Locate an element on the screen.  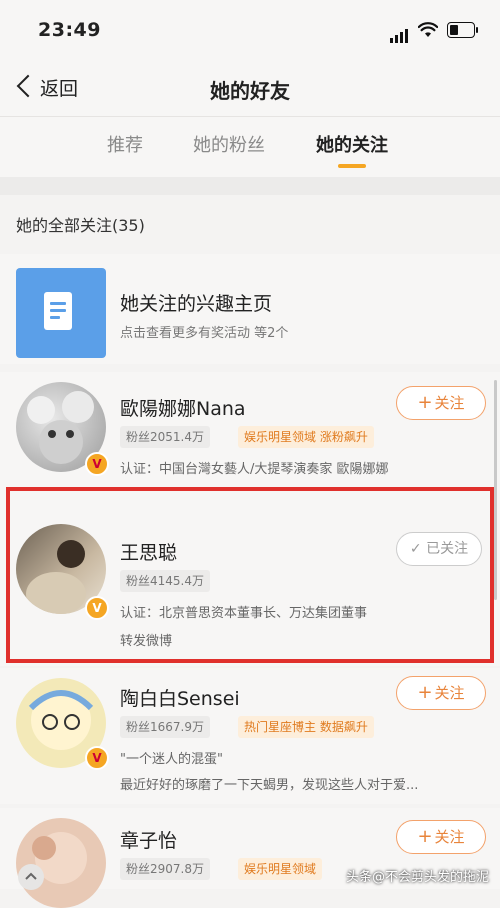
interest-thumbnail is located at coordinates (61, 313).